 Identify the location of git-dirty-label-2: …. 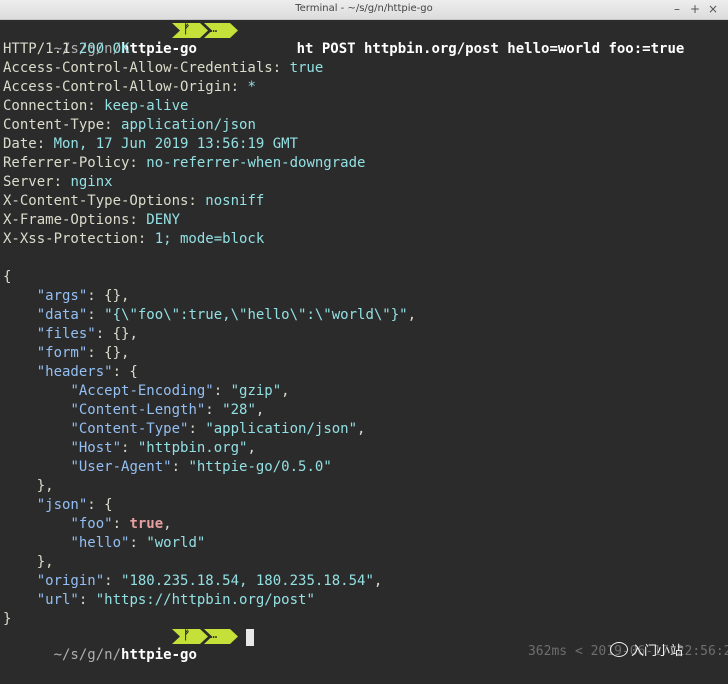
(214, 634).